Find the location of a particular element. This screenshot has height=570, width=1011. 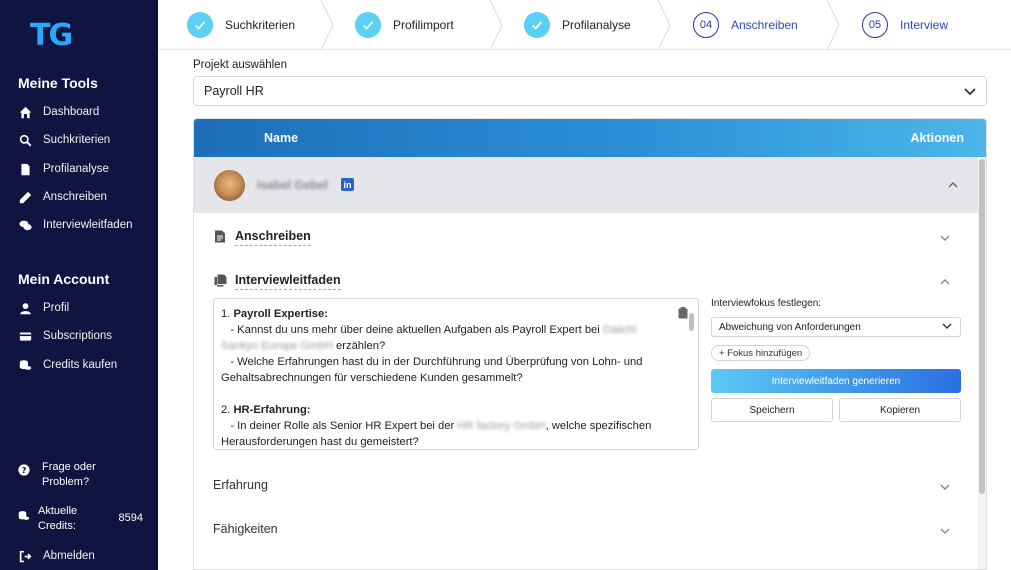

table-scrollbar is located at coordinates (982, 363).